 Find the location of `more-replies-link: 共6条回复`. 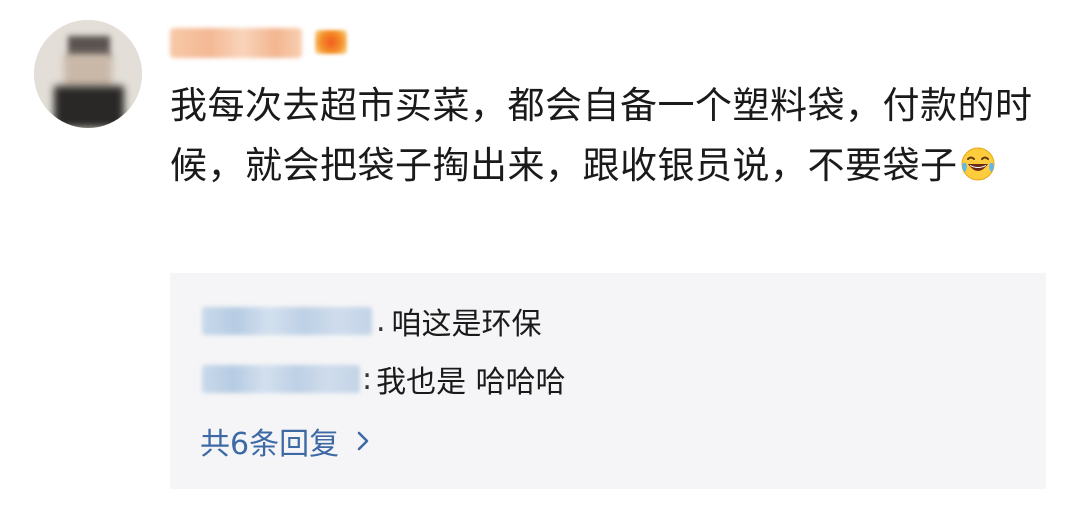

more-replies-link: 共6条回复 is located at coordinates (286, 441).